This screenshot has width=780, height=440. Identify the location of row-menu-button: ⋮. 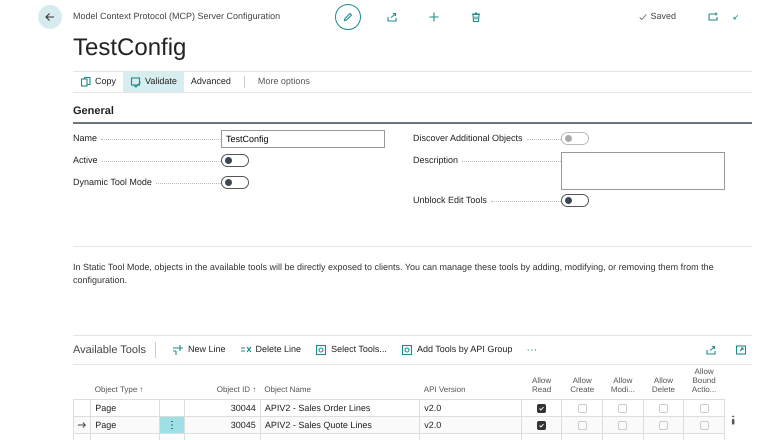
(172, 425).